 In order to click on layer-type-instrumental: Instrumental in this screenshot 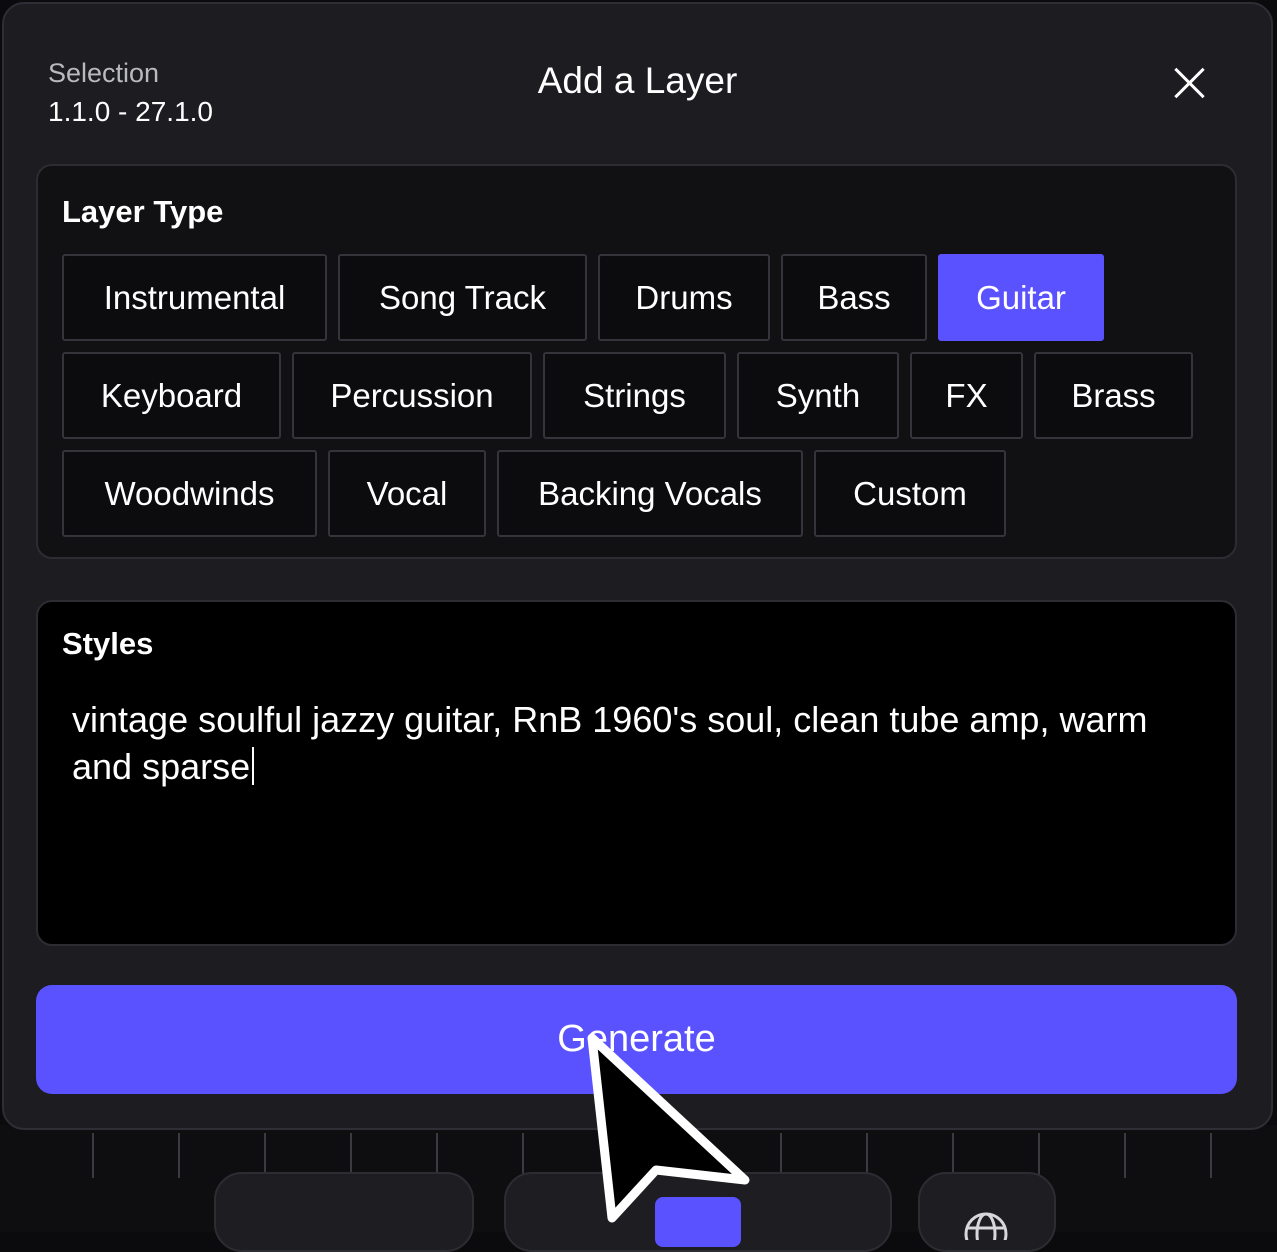, I will do `click(194, 297)`.